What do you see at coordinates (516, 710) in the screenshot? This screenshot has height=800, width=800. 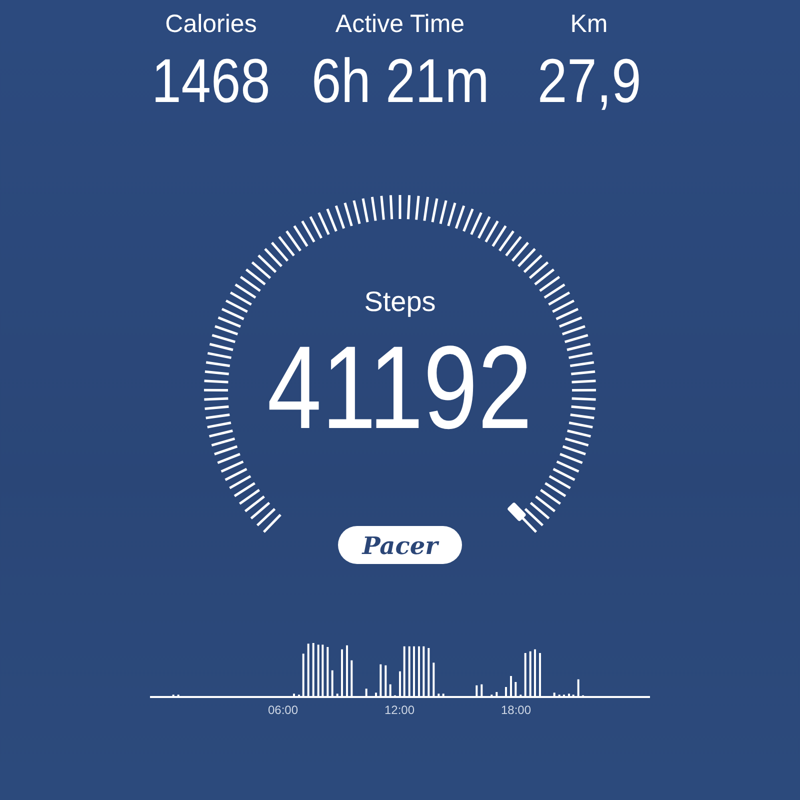 I see `hour-label: 18:00` at bounding box center [516, 710].